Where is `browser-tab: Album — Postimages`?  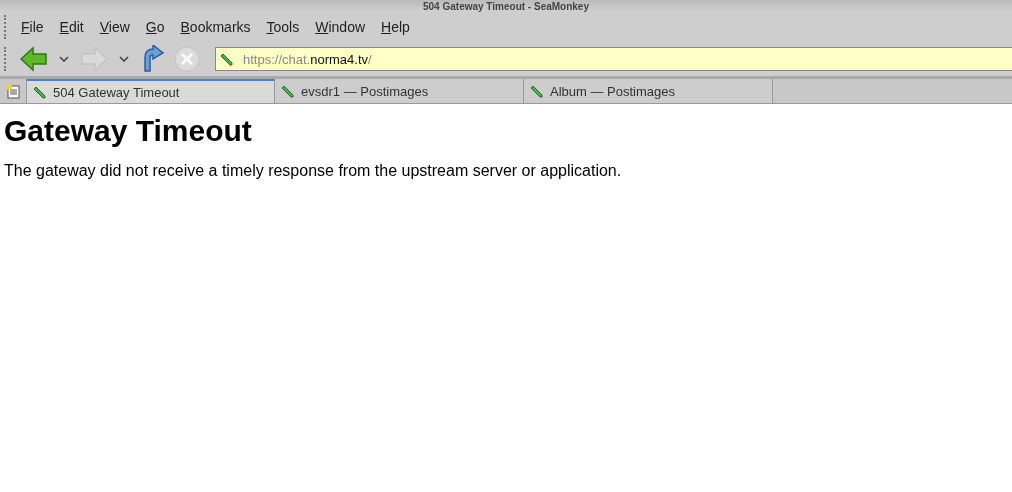
browser-tab: Album — Postimages is located at coordinates (648, 91).